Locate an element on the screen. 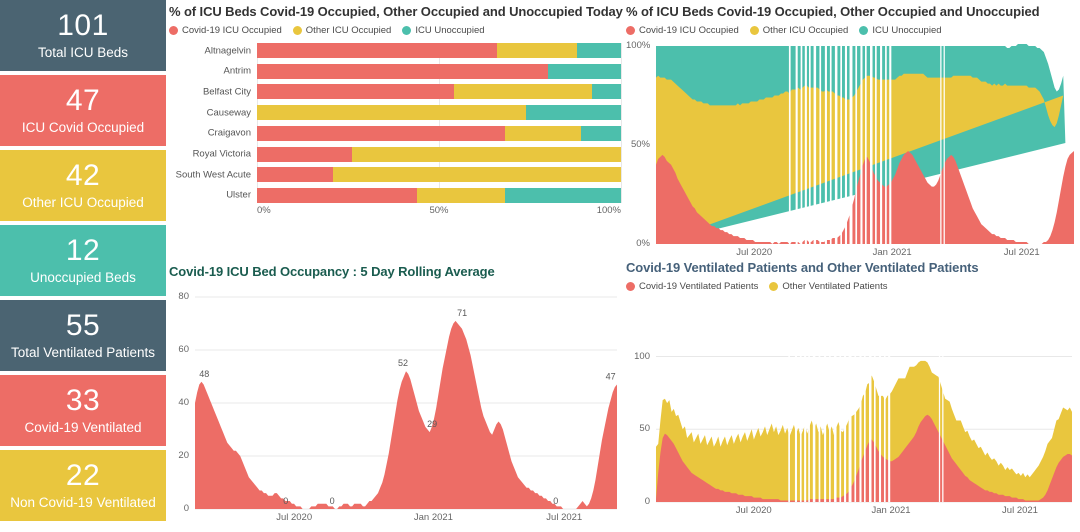 The image size is (1080, 532). legend-label: Other ICU Occupied is located at coordinates (348, 30).